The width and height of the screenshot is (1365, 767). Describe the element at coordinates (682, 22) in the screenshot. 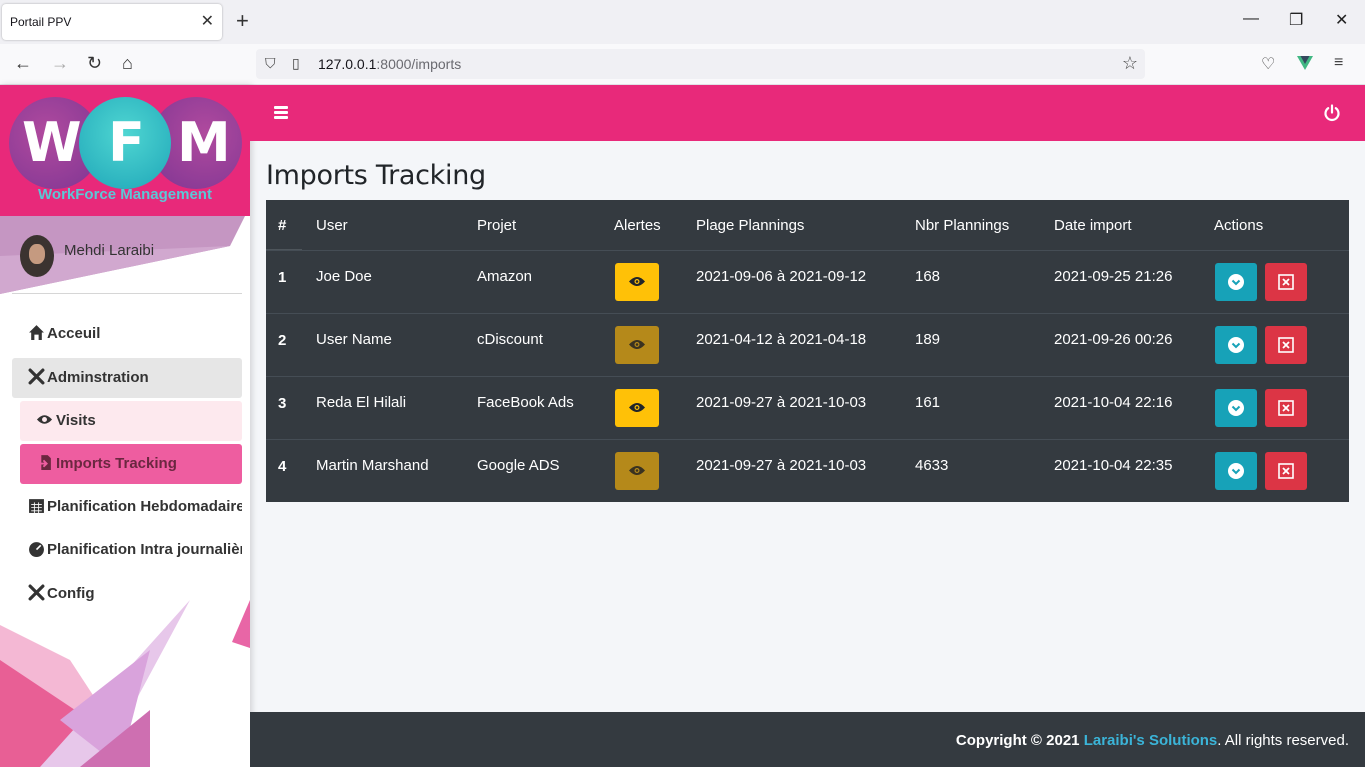

I see `browser-tabbar: Portail PPV ✕ + — ❐ ✕` at that location.